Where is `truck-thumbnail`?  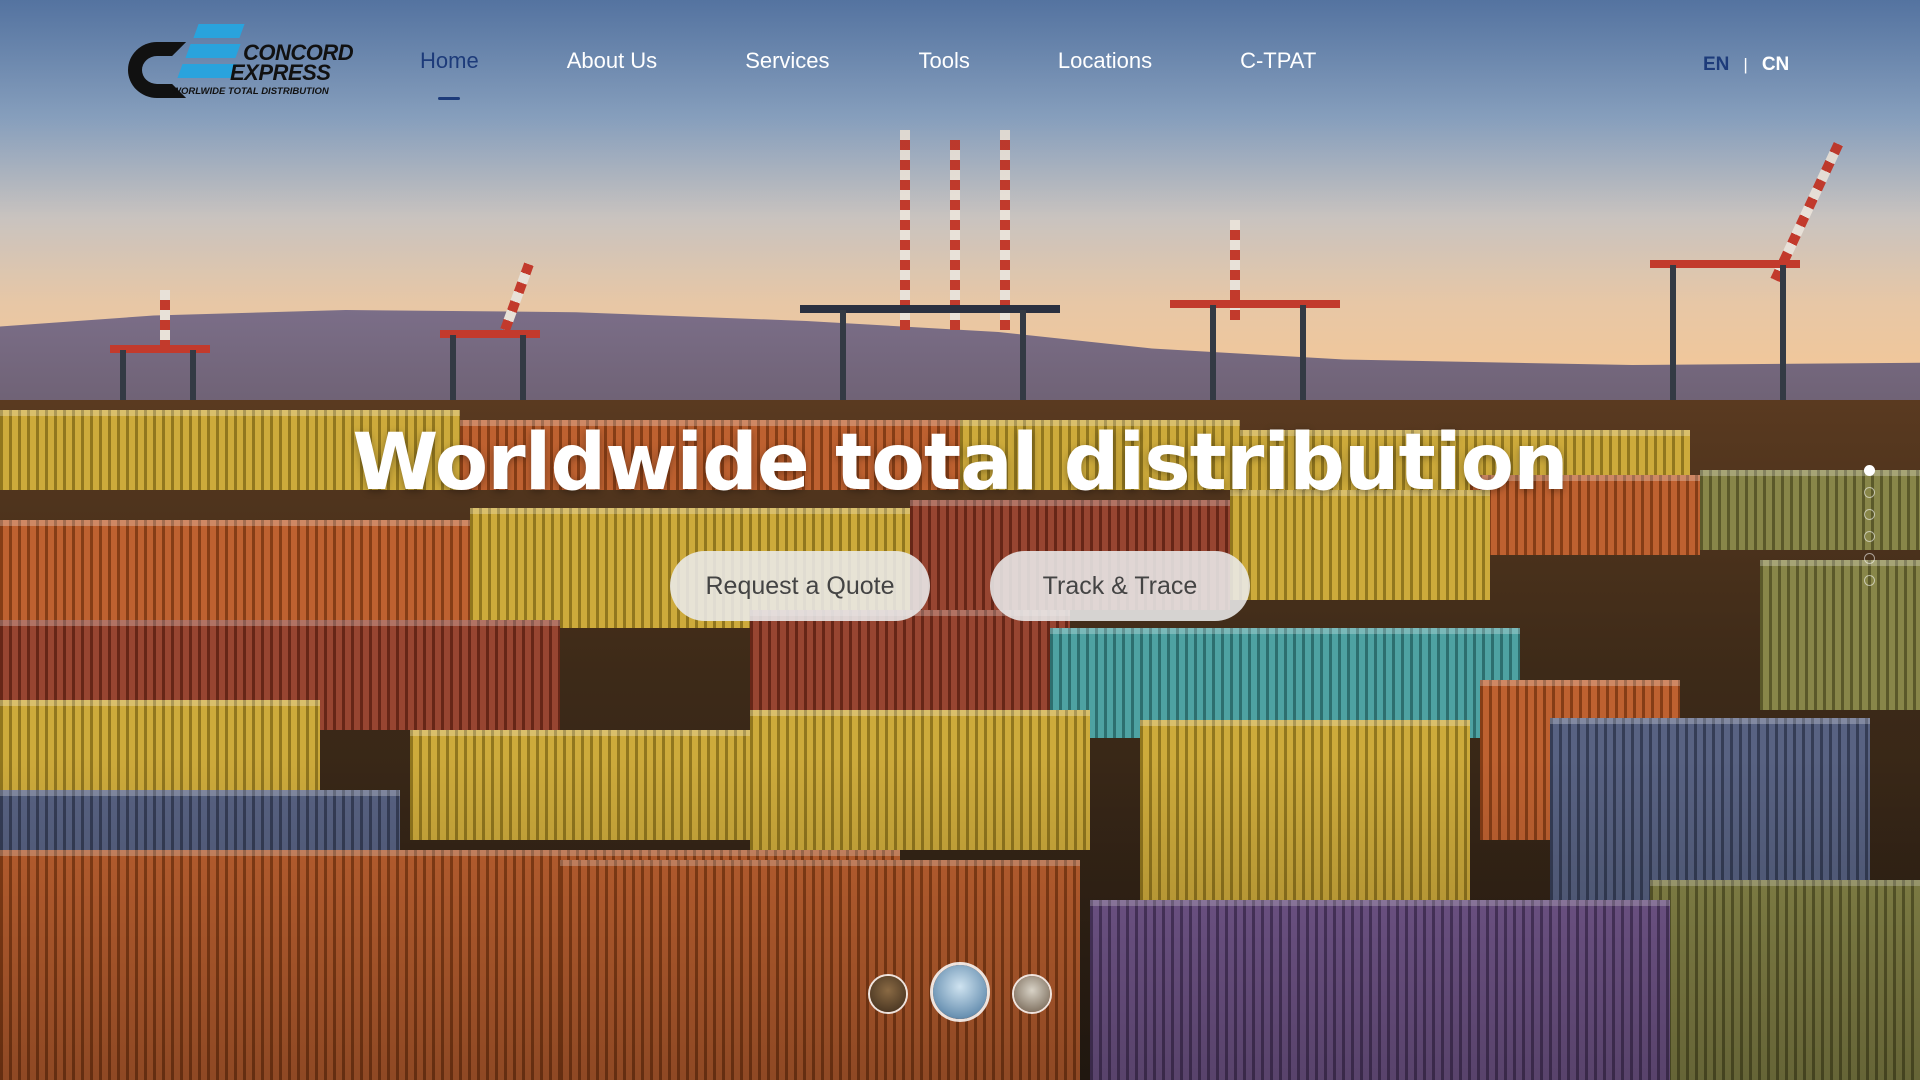 truck-thumbnail is located at coordinates (1032, 994).